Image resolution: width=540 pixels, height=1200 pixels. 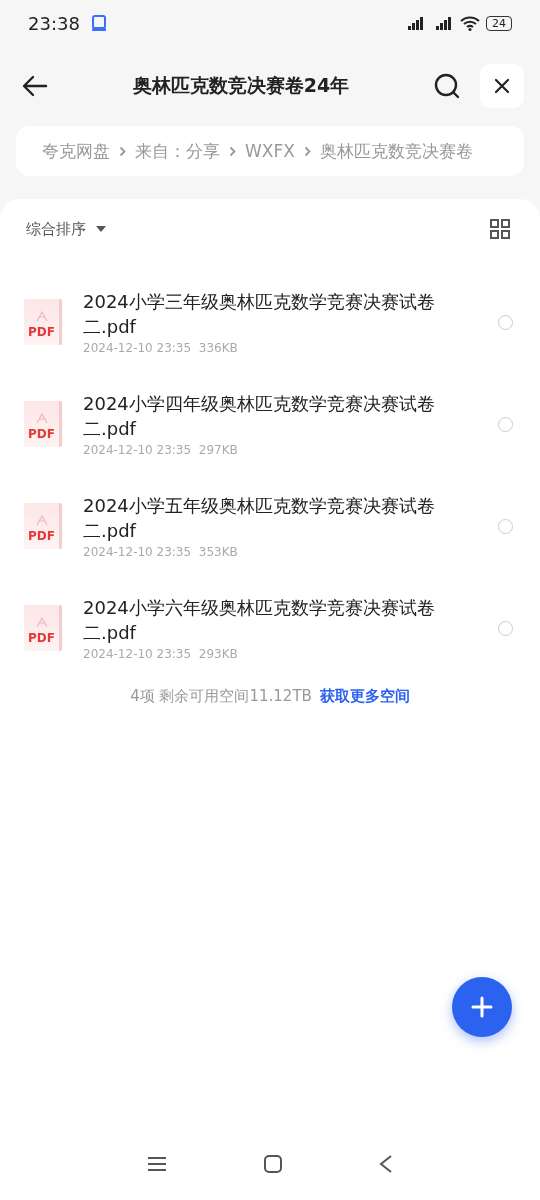 What do you see at coordinates (157, 1164) in the screenshot?
I see `menu-icon` at bounding box center [157, 1164].